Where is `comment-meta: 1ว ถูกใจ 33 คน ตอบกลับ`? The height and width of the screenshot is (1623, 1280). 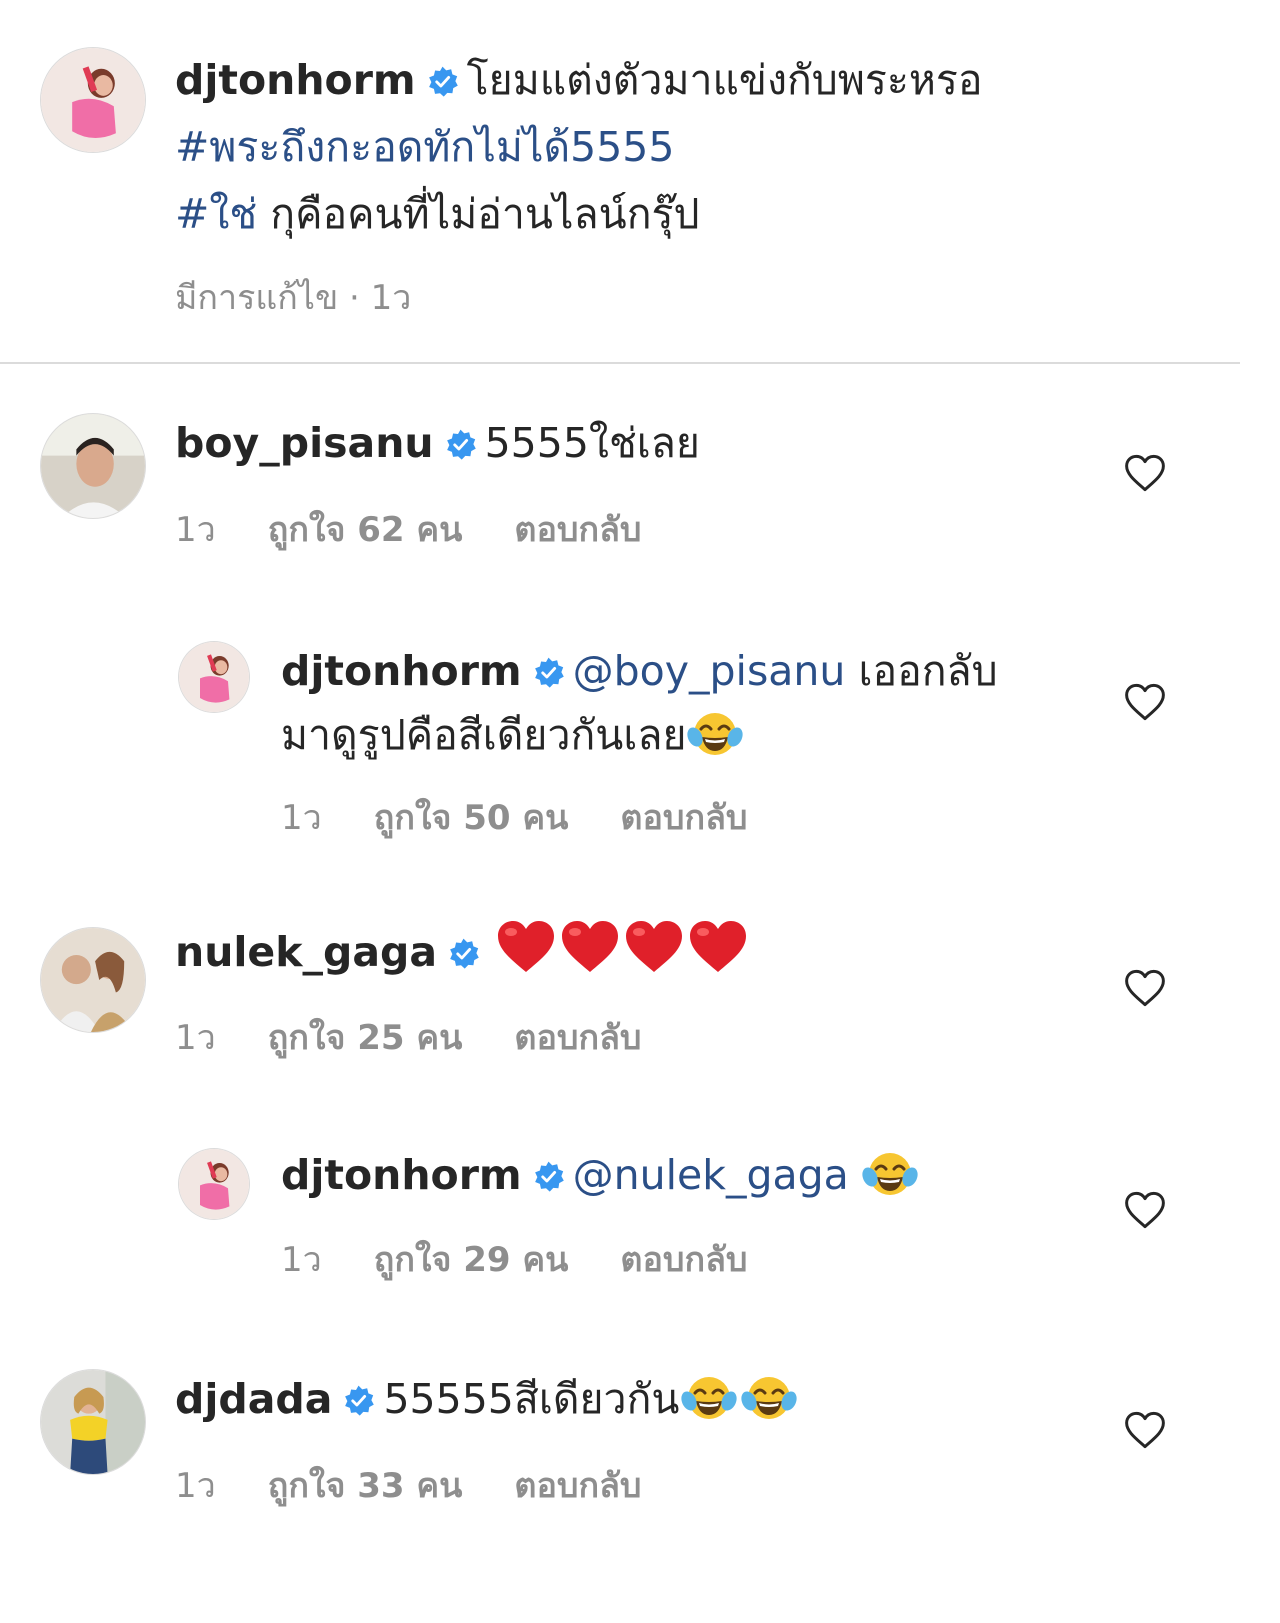 comment-meta: 1ว ถูกใจ 33 คน ตอบกลับ is located at coordinates (434, 1485).